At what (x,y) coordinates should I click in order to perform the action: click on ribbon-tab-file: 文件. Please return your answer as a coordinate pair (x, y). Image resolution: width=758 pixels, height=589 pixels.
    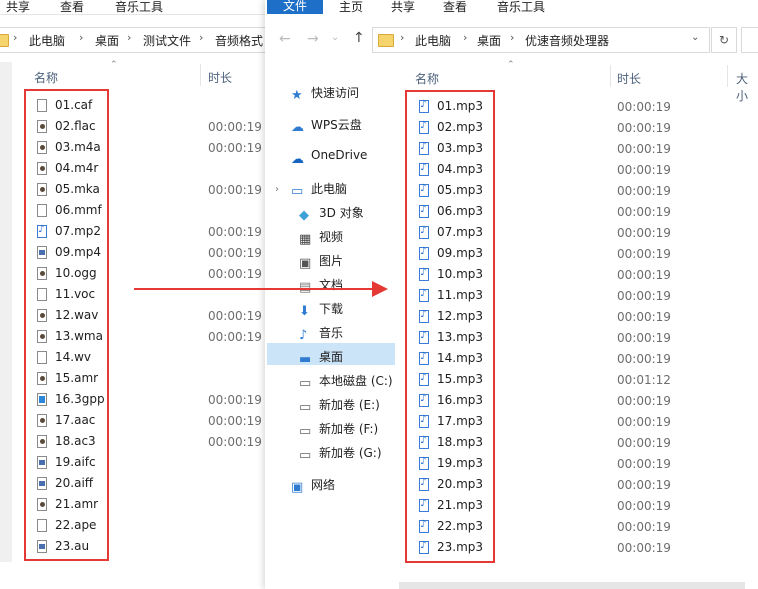
    Looking at the image, I should click on (295, 7).